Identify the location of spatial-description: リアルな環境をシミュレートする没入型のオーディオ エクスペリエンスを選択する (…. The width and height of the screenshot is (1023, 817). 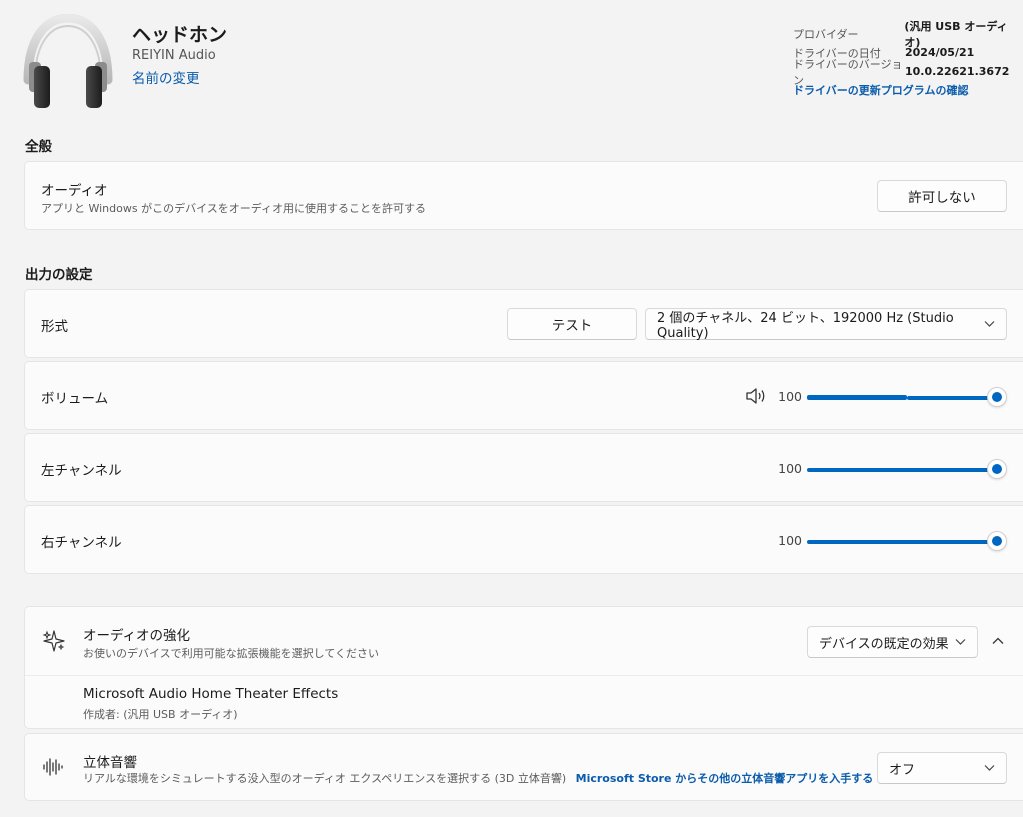
(325, 778).